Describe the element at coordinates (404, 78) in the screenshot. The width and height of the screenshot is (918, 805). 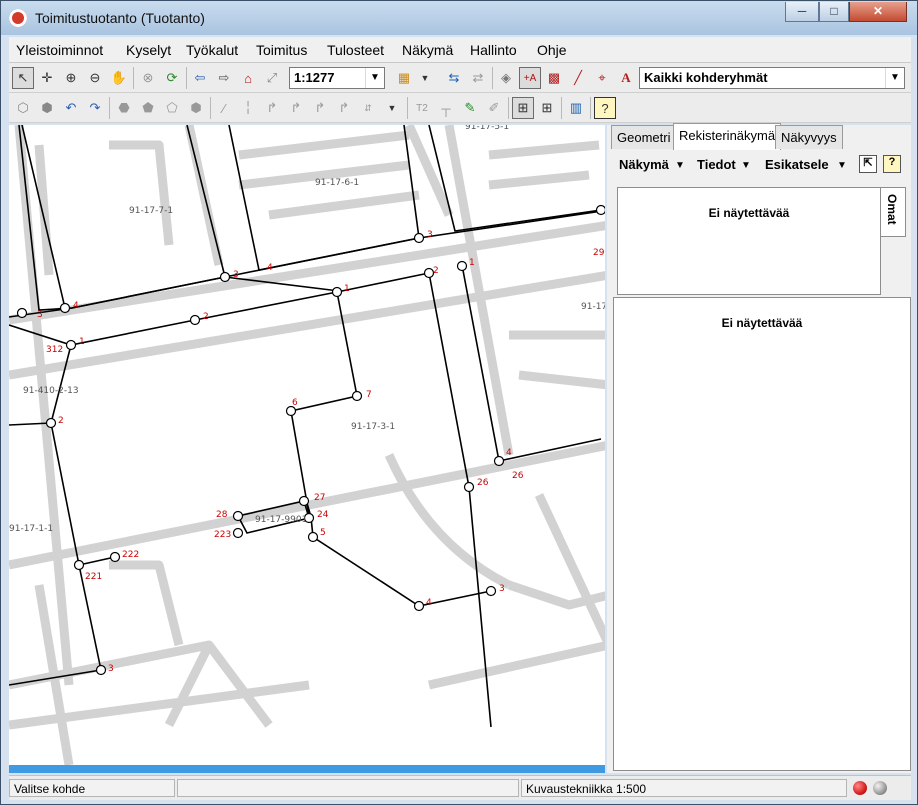
I see `layer-style-icon: ▦` at that location.